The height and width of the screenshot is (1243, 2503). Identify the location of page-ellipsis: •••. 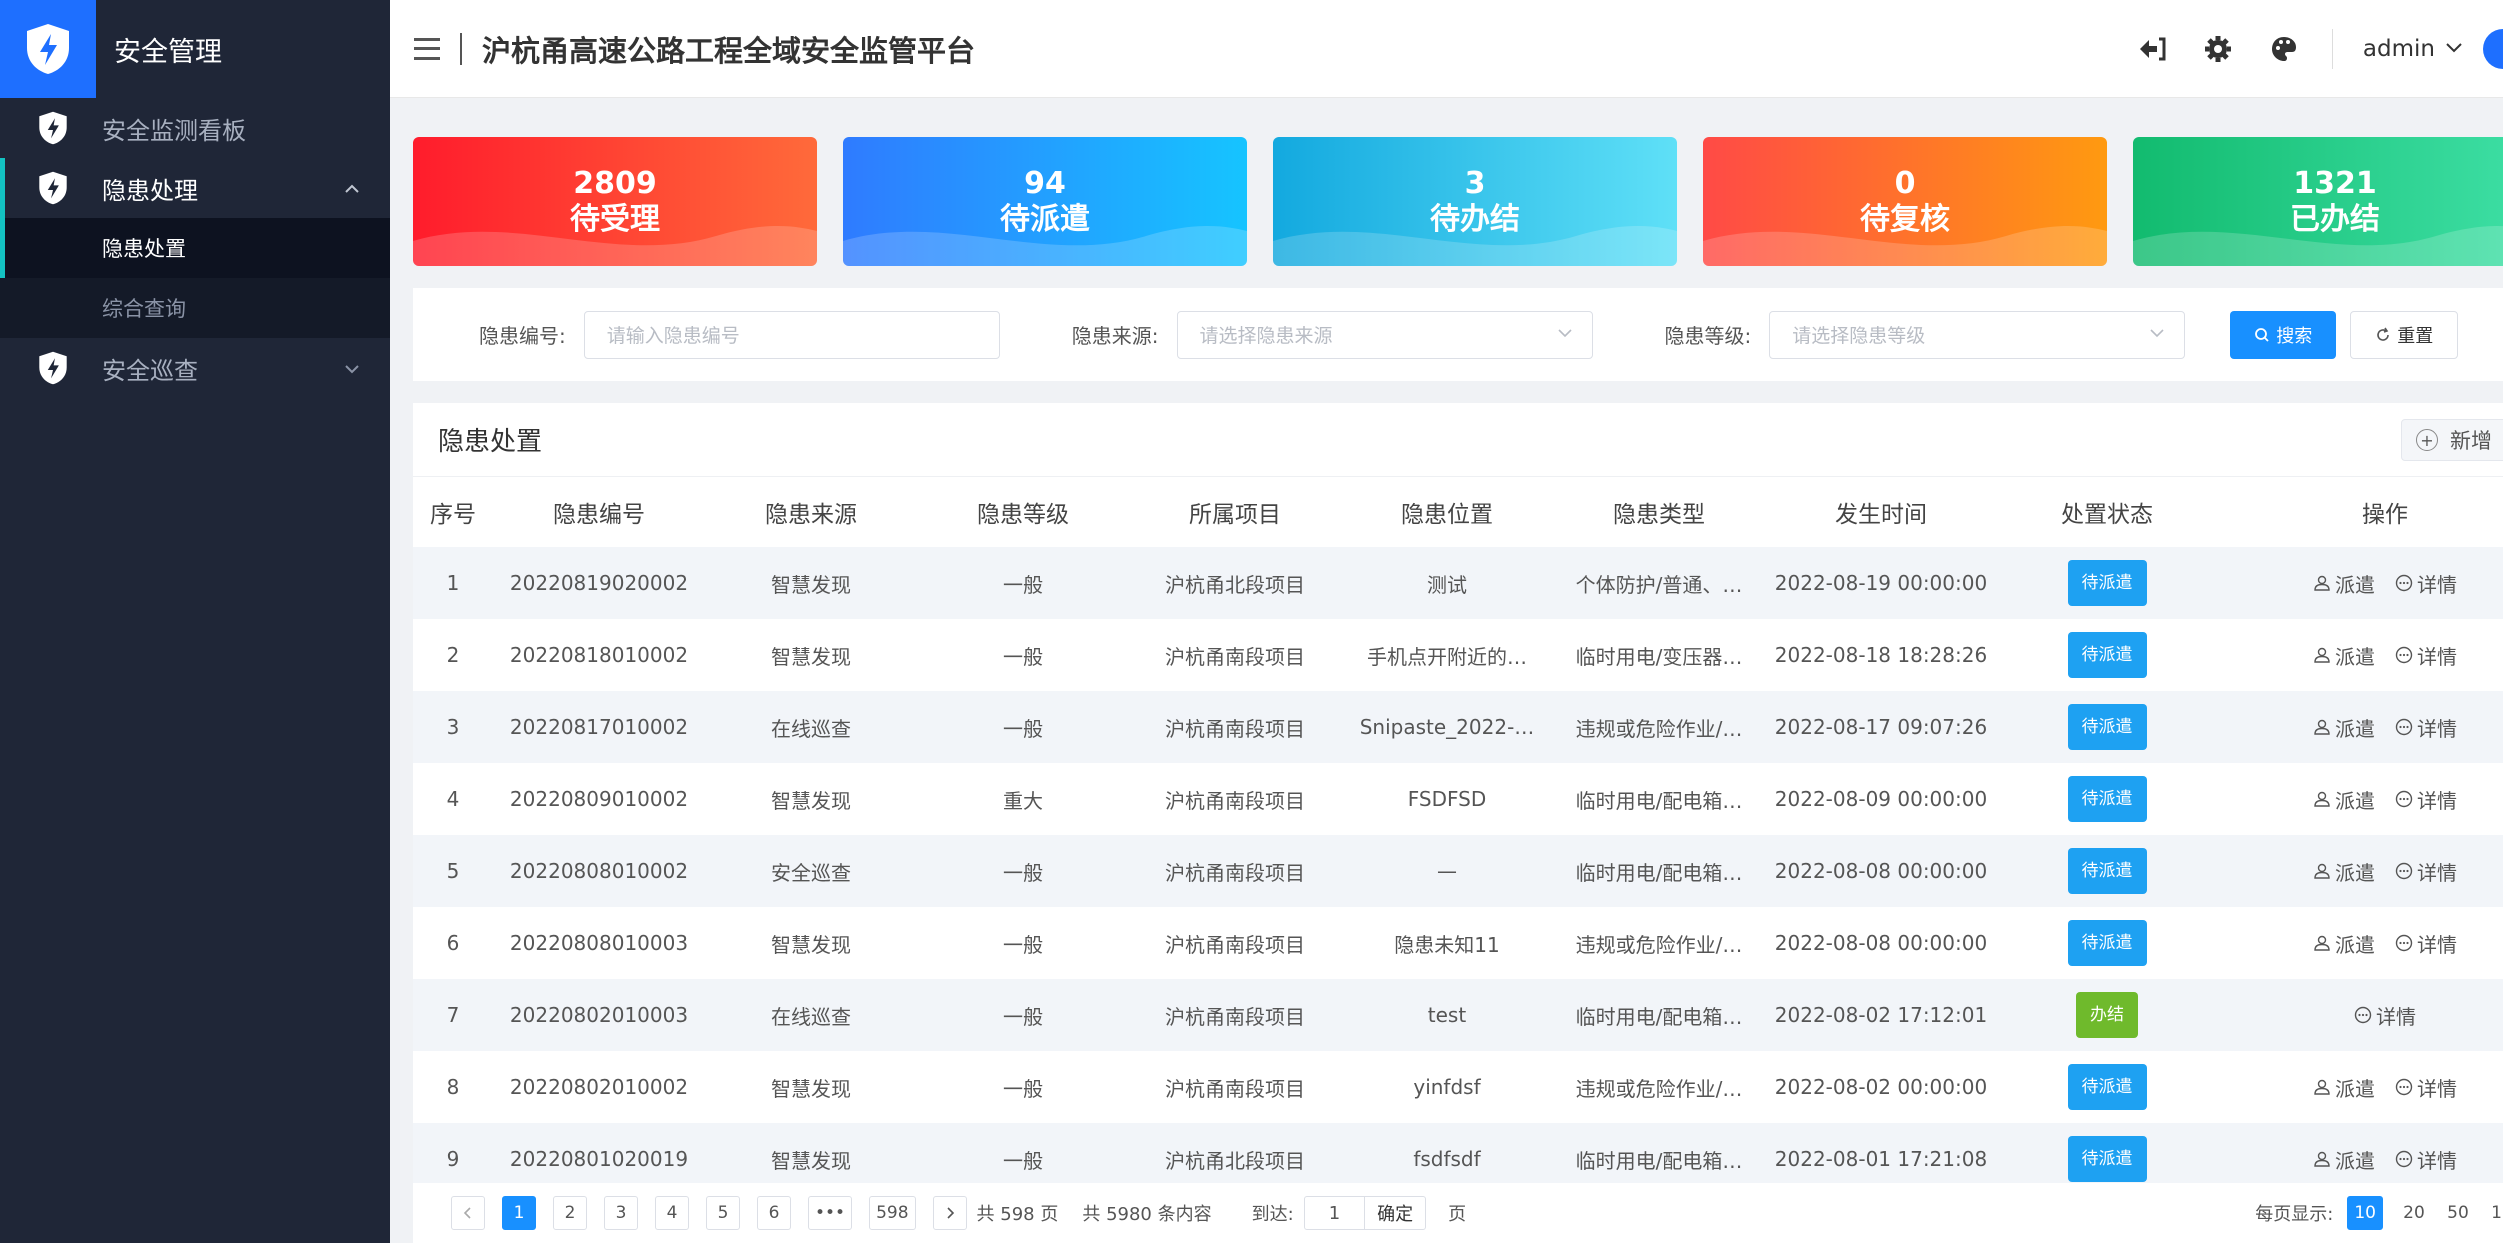
(830, 1213).